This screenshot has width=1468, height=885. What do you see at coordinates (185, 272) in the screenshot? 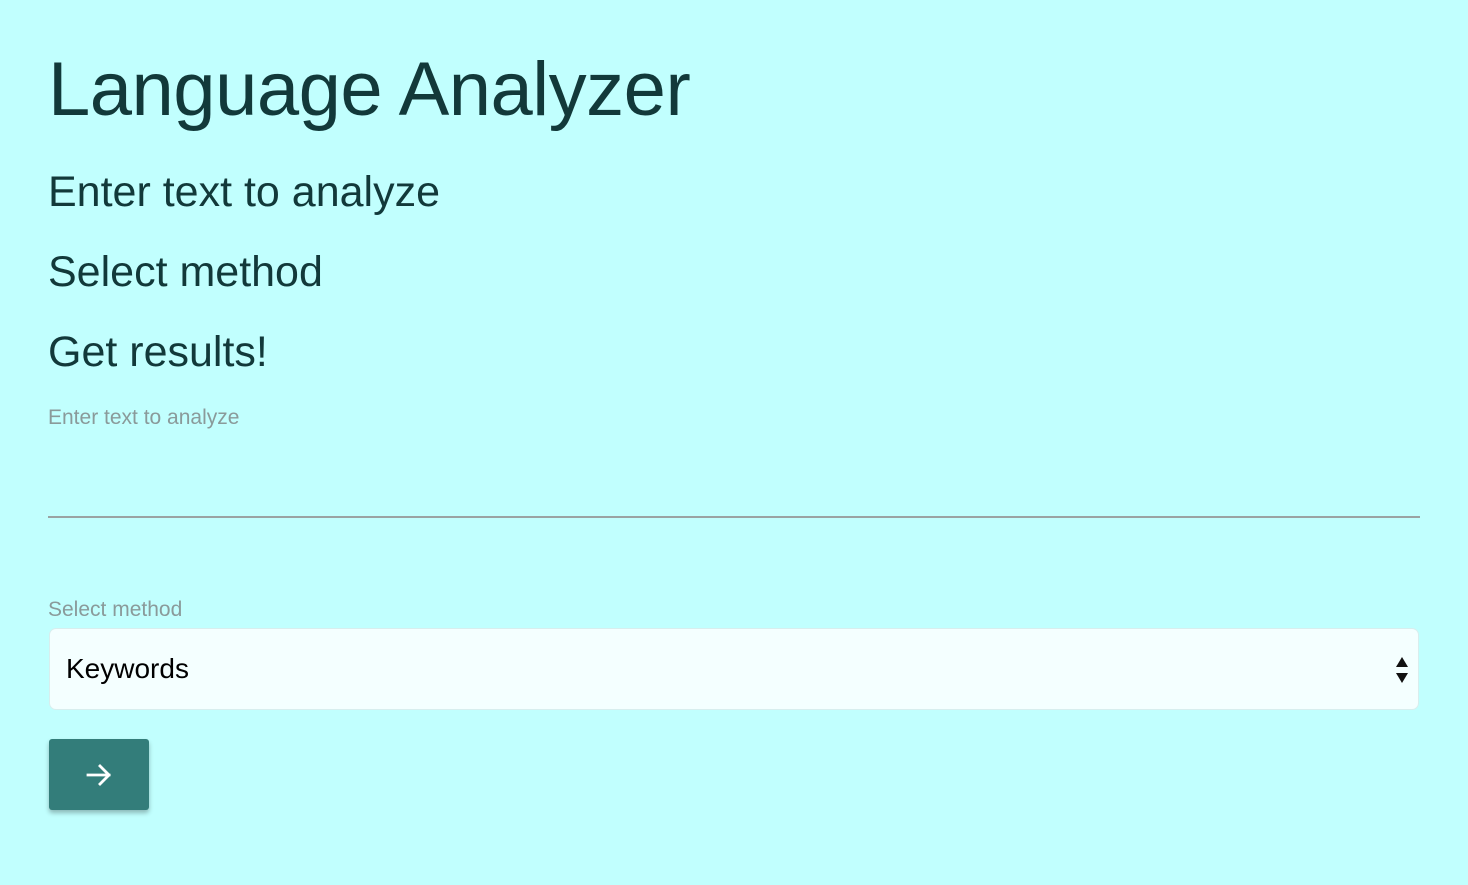
I see `step-select-method: Select method` at bounding box center [185, 272].